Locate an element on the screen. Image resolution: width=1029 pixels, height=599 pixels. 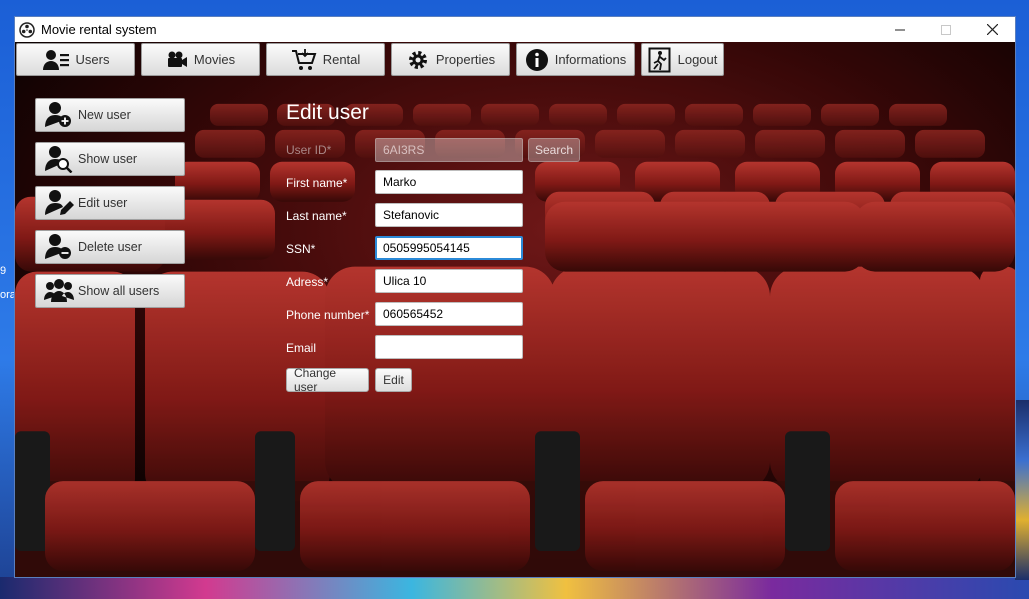
adress-field is located at coordinates (449, 281).